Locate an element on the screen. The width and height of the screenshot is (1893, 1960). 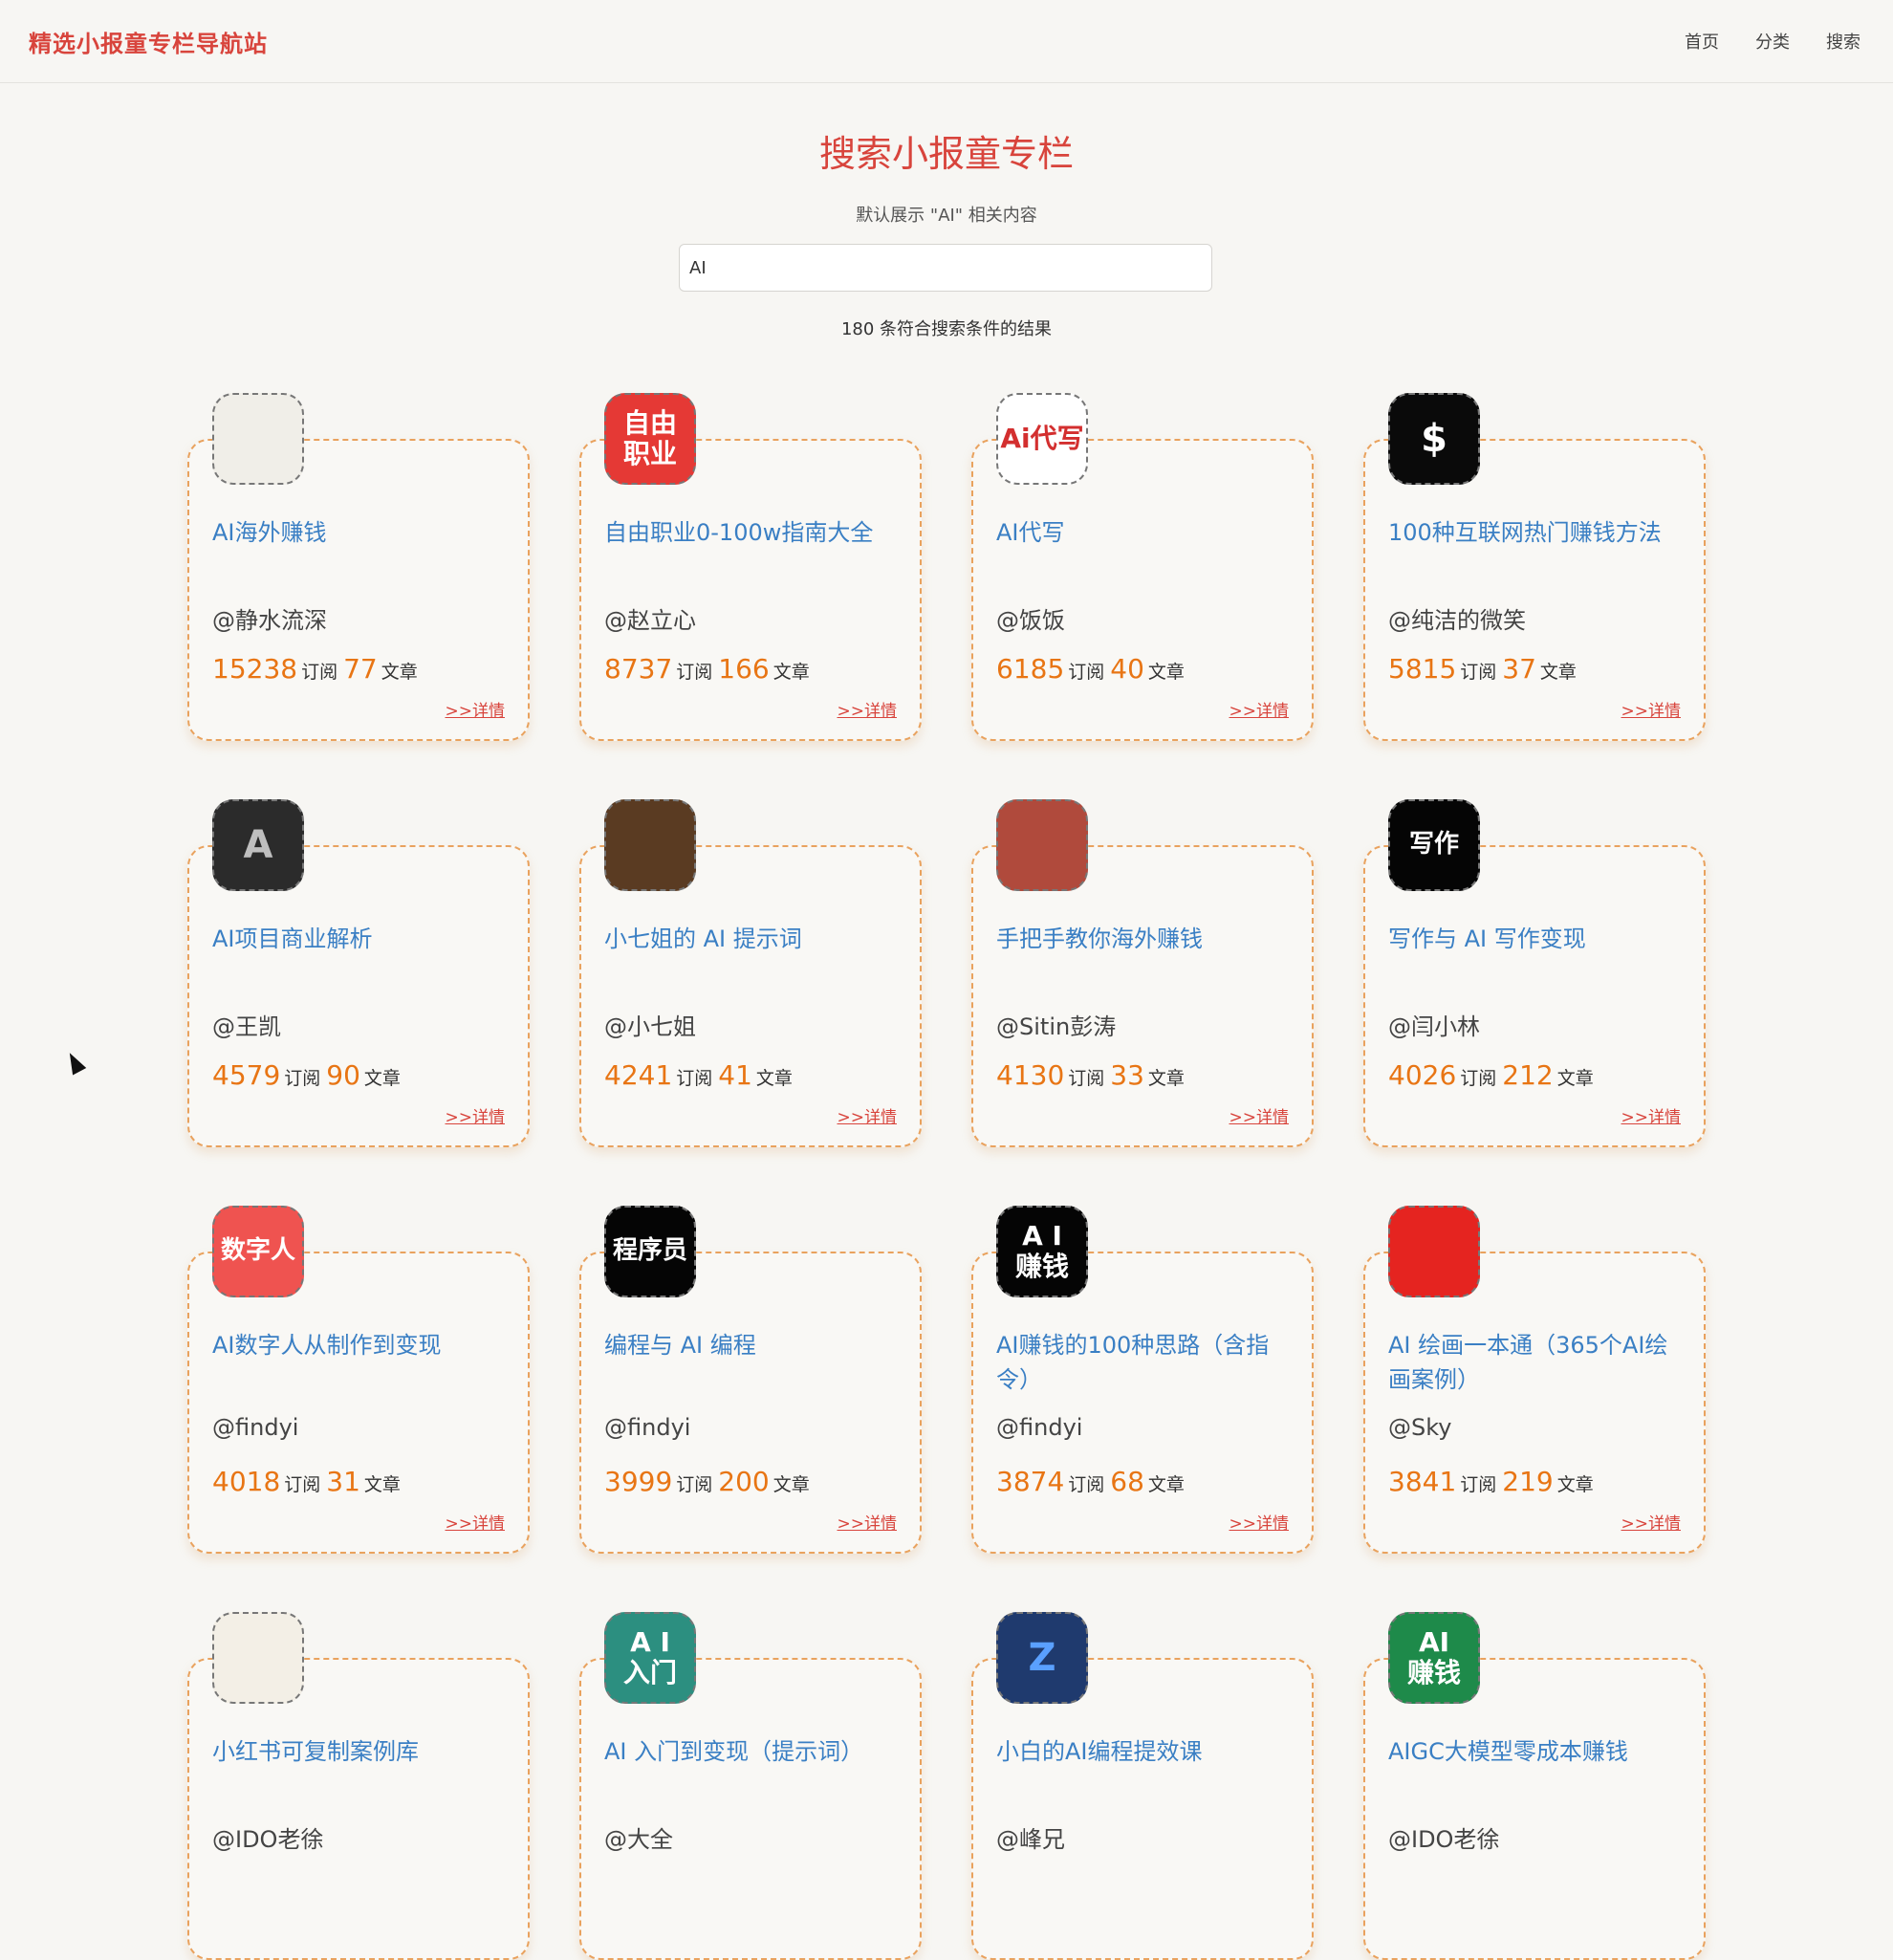
card-stats: 4130 订阅 33 文章 is located at coordinates (1093, 1075).